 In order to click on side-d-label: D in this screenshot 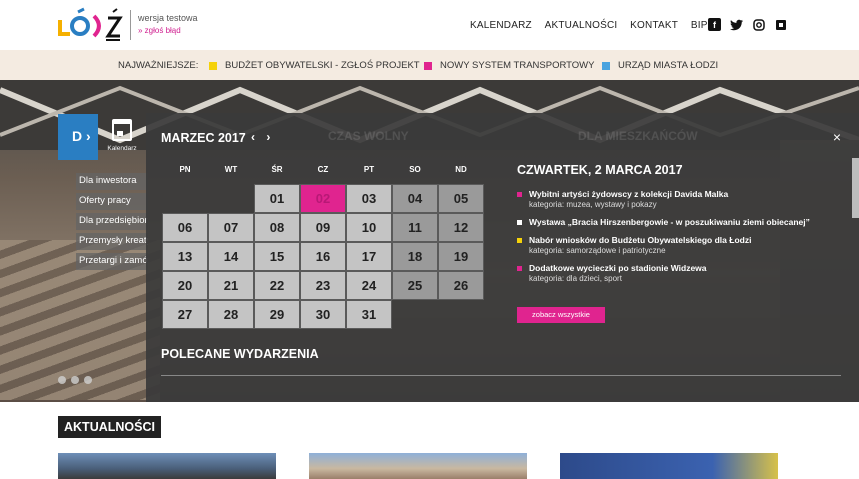, I will do `click(77, 136)`.